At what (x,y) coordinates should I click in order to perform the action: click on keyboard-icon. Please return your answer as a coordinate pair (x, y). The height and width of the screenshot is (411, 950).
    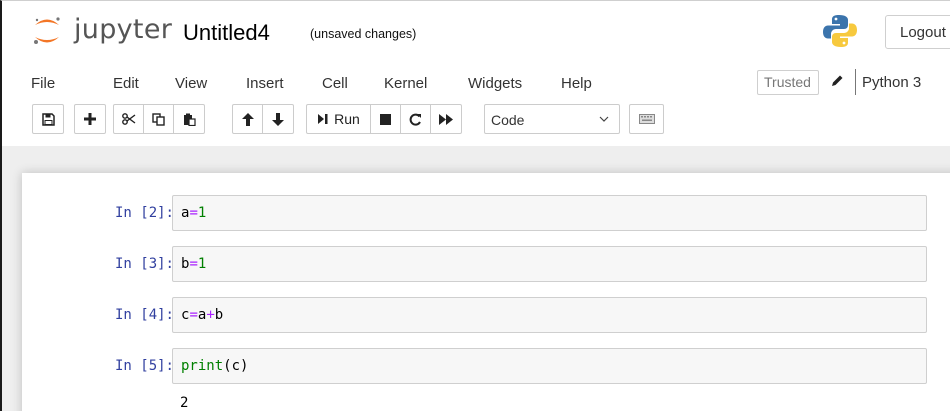
    Looking at the image, I should click on (647, 119).